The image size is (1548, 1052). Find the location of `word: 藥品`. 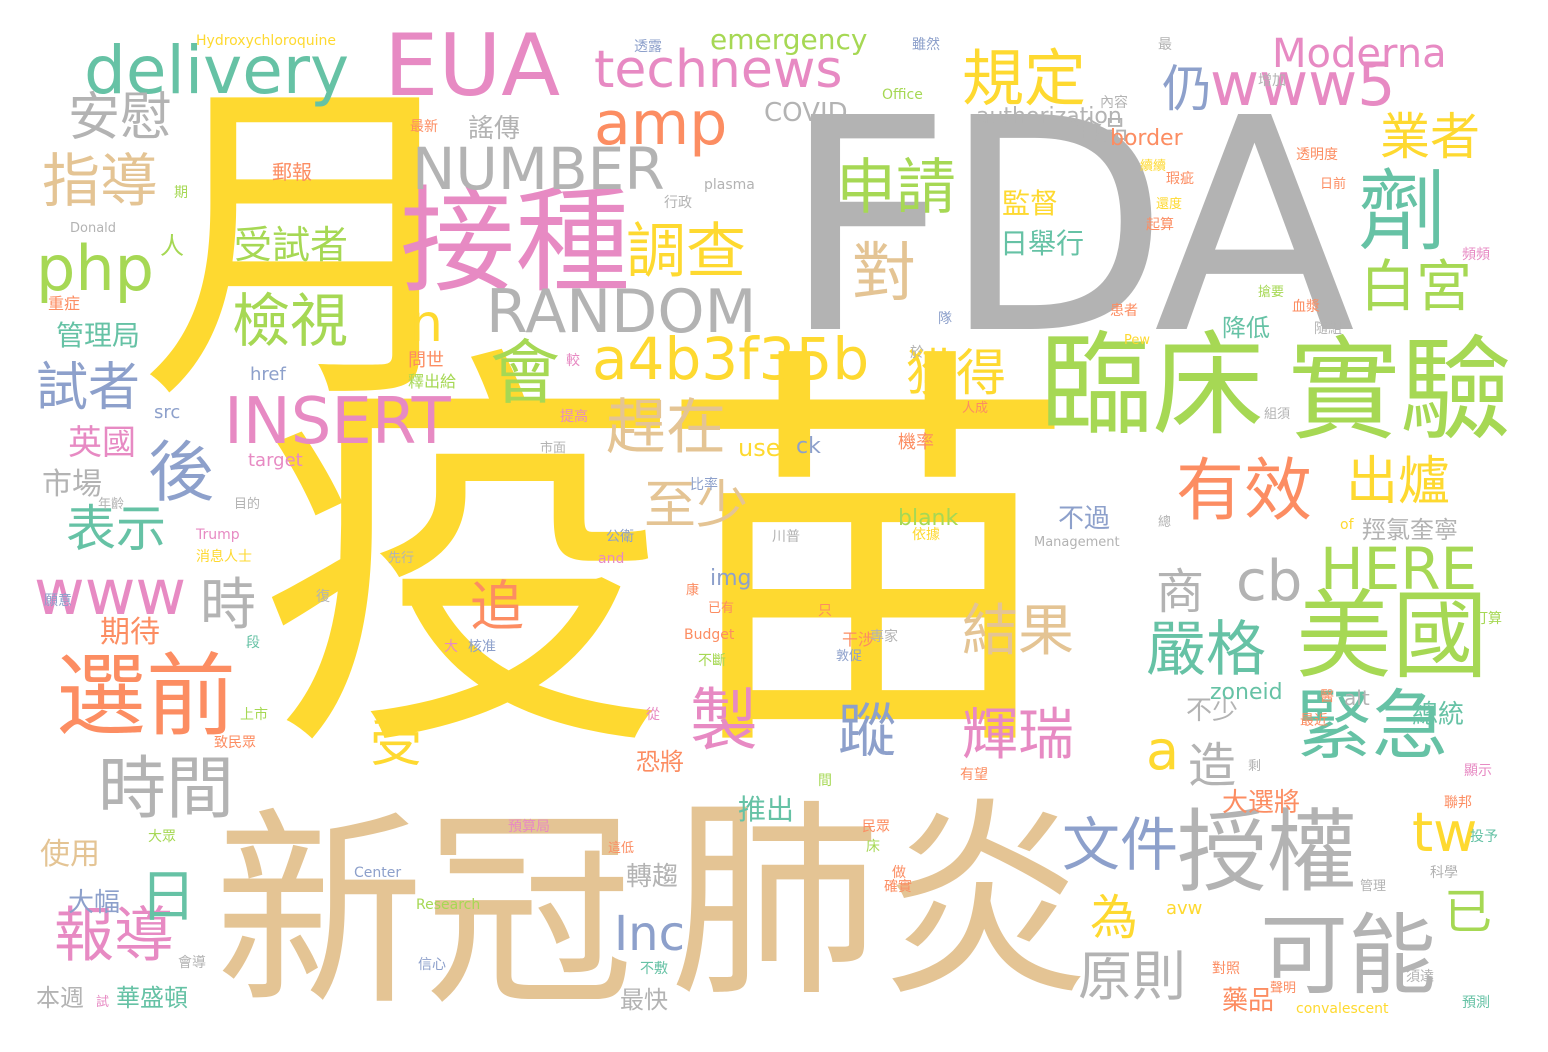

word: 藥品 is located at coordinates (1248, 1001).